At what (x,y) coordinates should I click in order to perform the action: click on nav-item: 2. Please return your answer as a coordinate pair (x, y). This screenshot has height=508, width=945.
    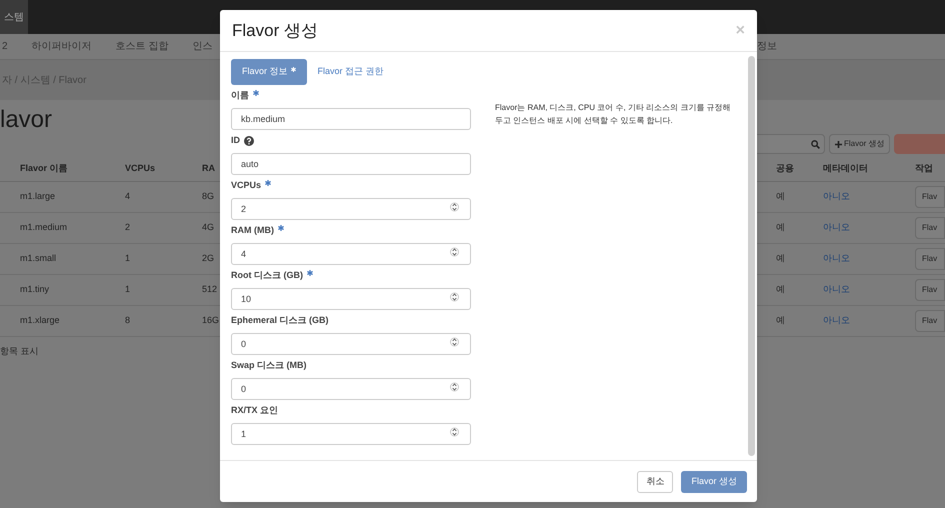
    Looking at the image, I should click on (5, 46).